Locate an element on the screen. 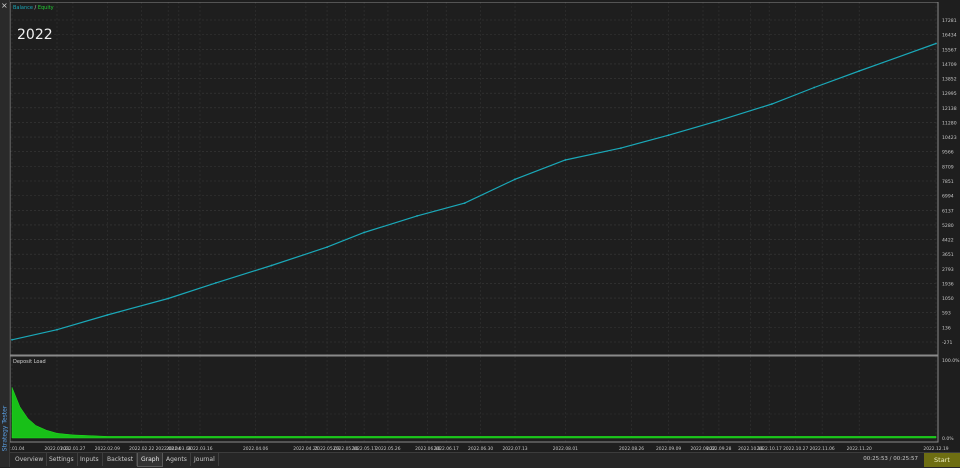 This screenshot has width=960, height=468. strategy-tester-title: Strategy Tester is located at coordinates (5, 428).